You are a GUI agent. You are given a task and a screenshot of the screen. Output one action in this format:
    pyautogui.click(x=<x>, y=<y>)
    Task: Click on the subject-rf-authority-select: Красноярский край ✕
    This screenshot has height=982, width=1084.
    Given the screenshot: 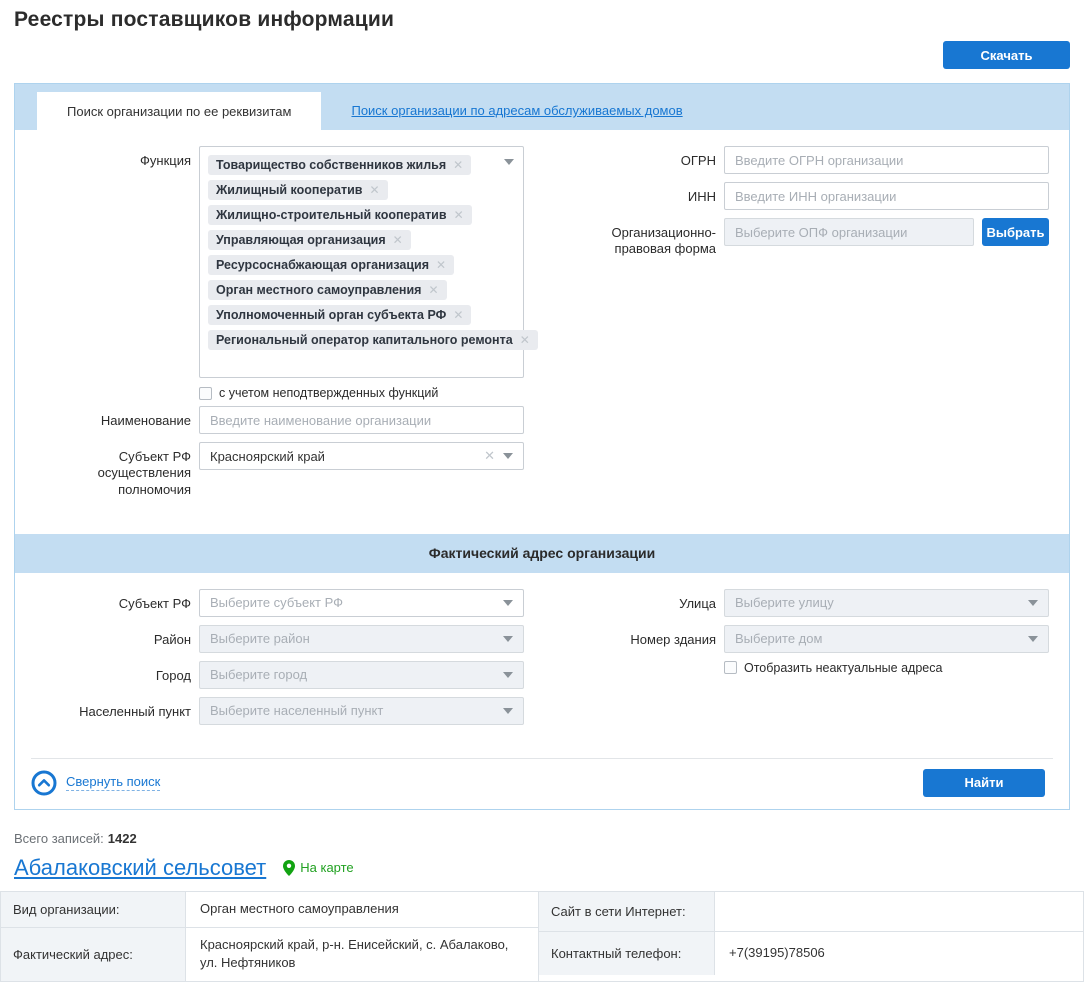 What is the action you would take?
    pyautogui.click(x=361, y=456)
    